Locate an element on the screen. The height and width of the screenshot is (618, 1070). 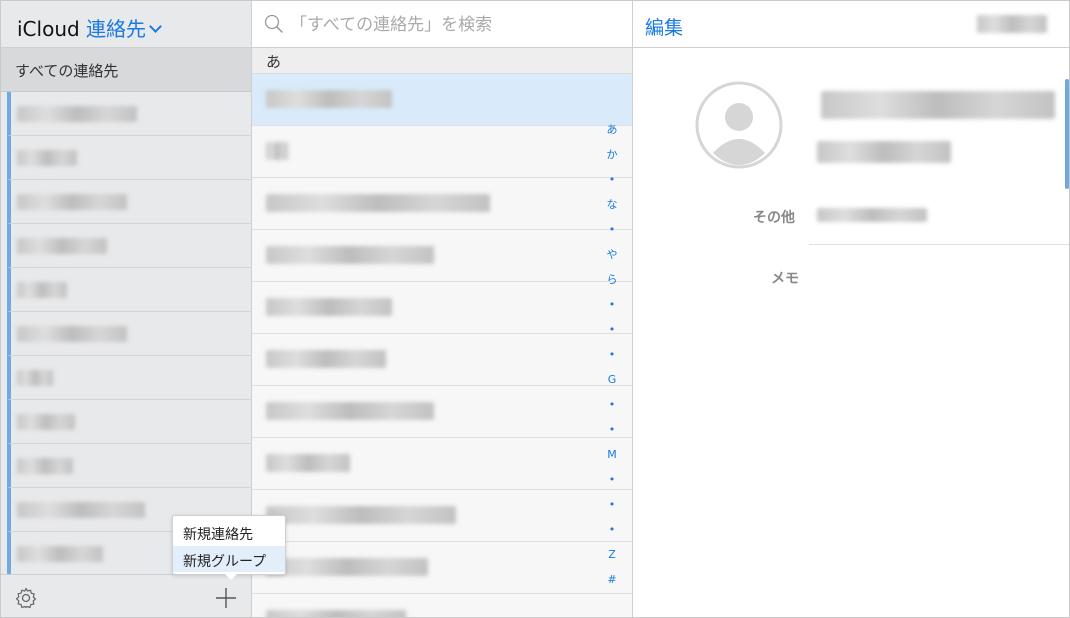
menu-item-new-group-label: 新規グループ is located at coordinates (225, 562).